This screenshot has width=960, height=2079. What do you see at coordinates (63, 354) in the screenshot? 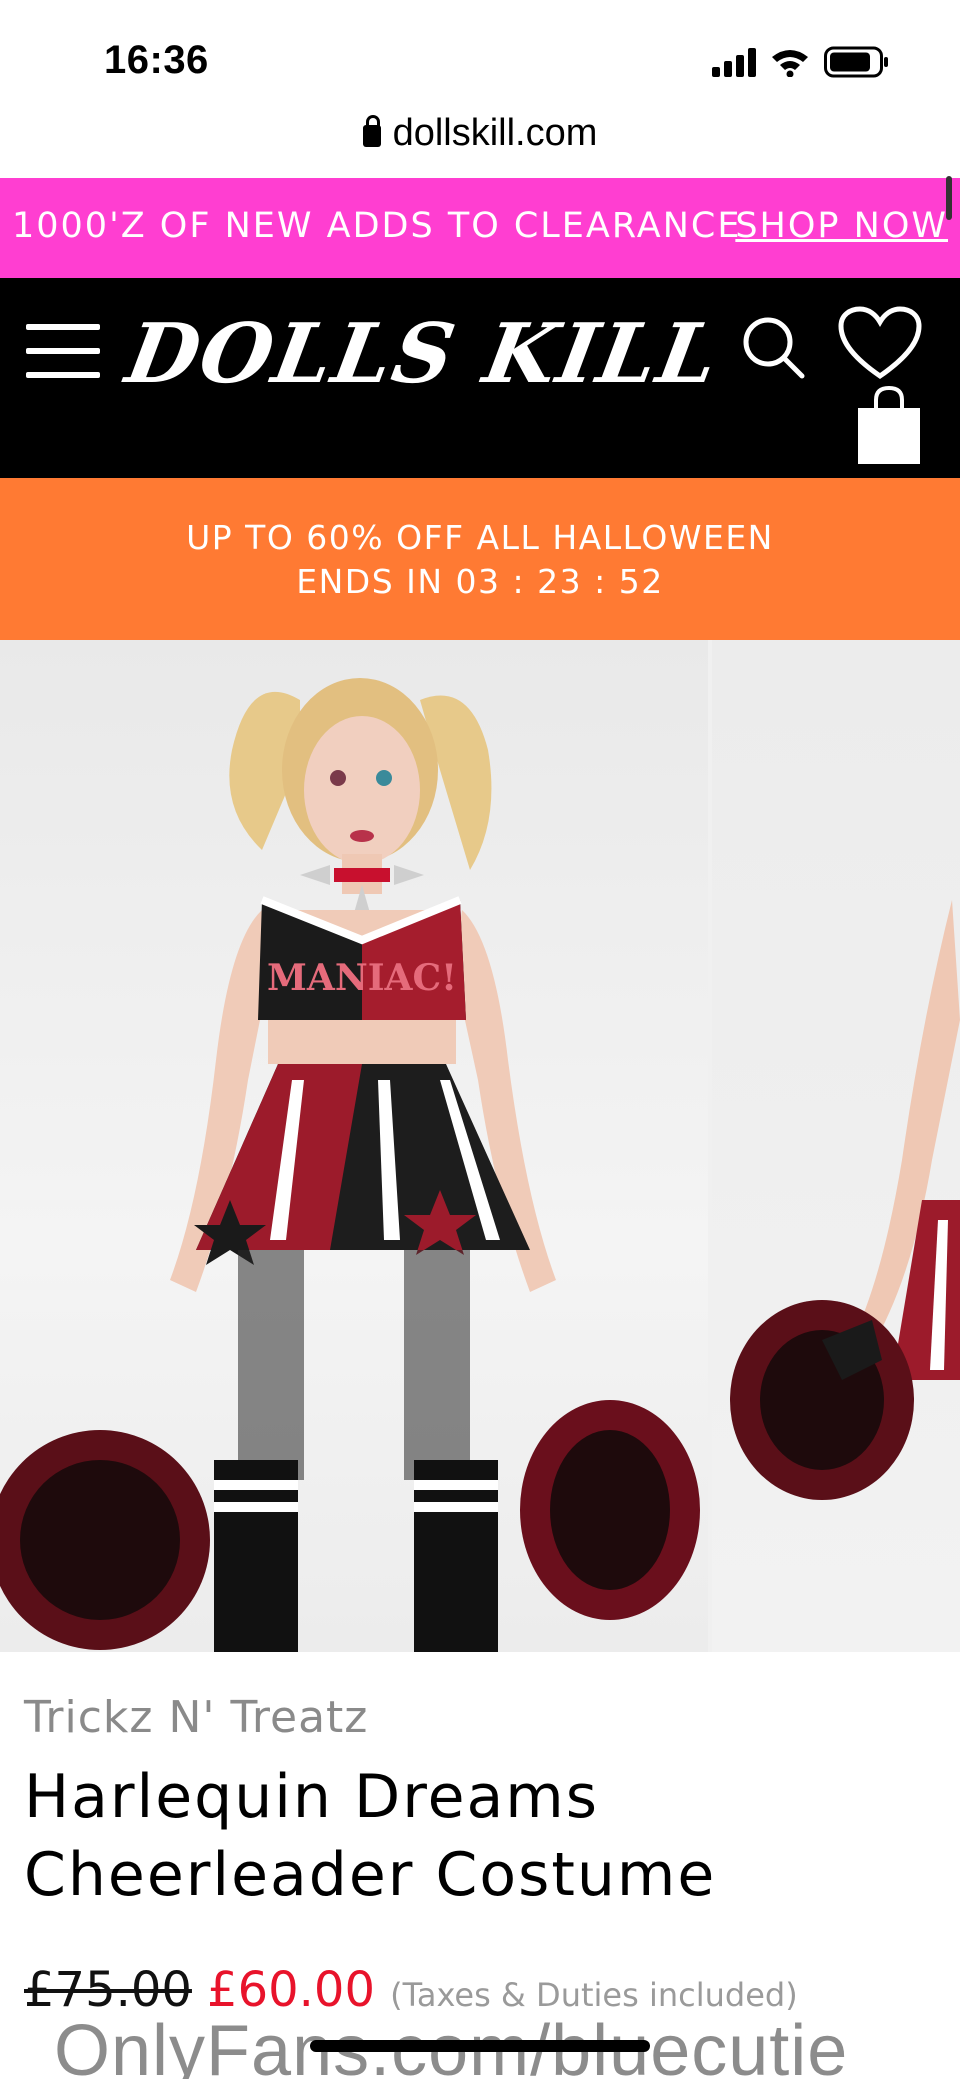
I see `menu-icon` at bounding box center [63, 354].